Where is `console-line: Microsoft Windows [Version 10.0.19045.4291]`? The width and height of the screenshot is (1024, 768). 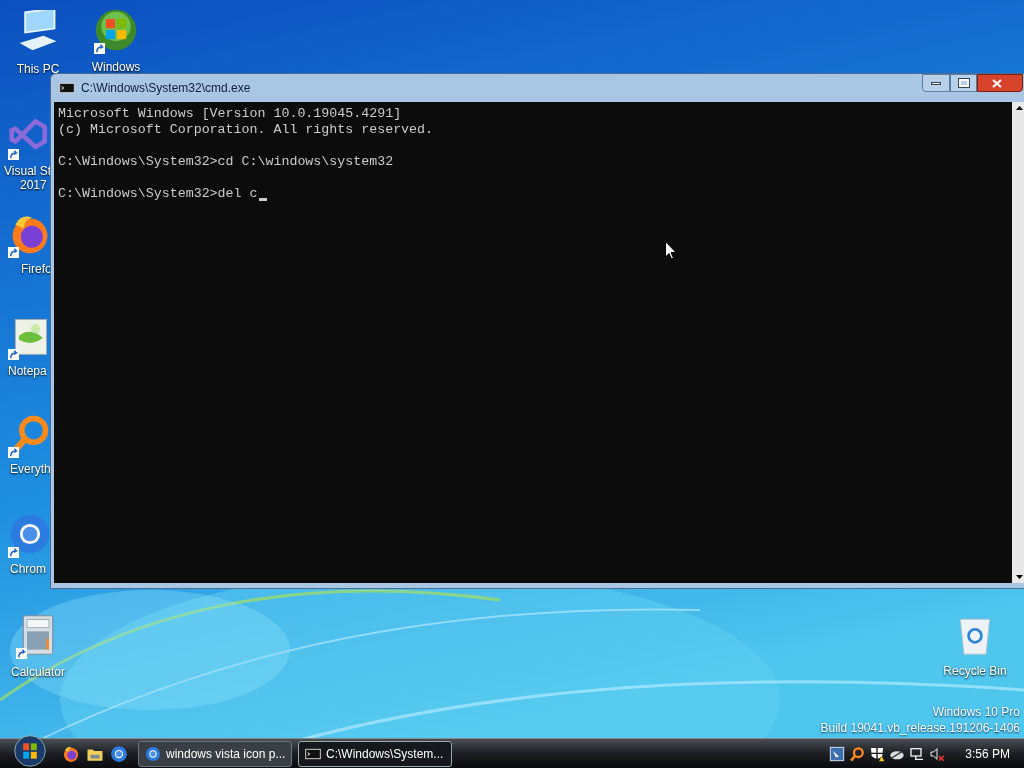
console-line: Microsoft Windows [Version 10.0.19045.4291] is located at coordinates (230, 114).